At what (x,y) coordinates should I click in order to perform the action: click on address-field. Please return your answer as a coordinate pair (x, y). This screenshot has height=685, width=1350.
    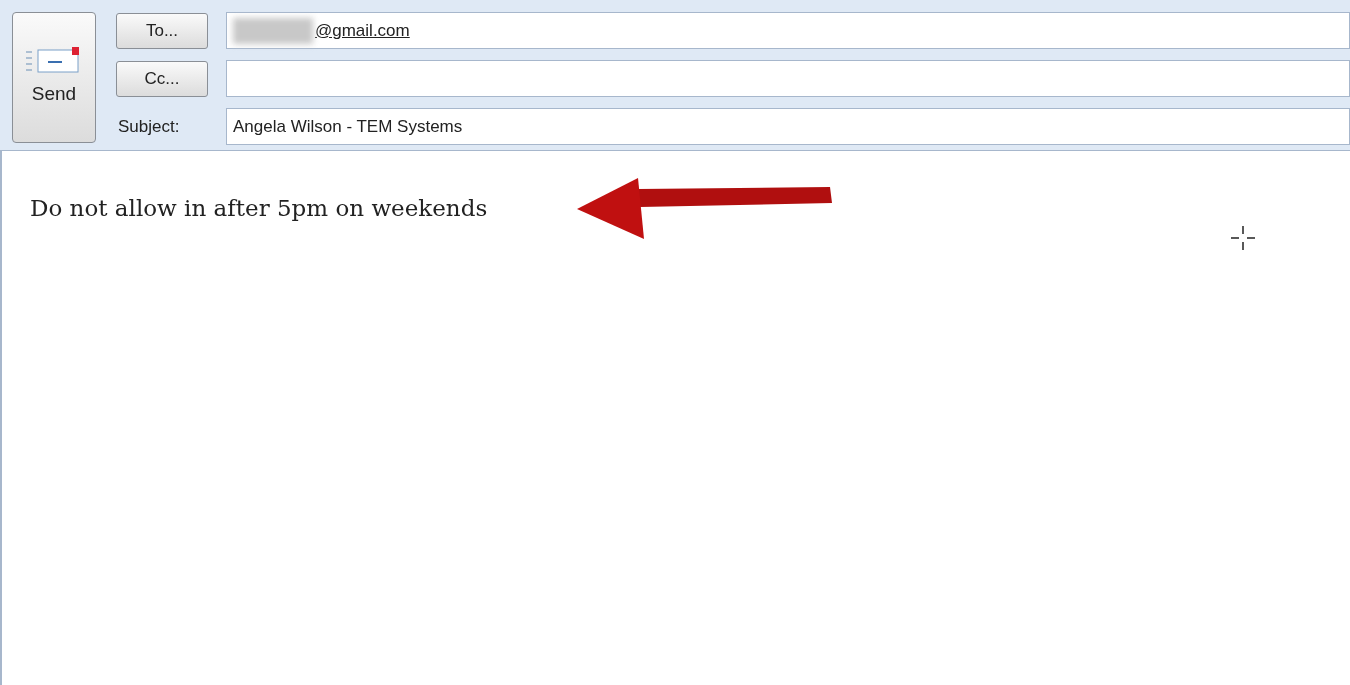
    Looking at the image, I should click on (788, 78).